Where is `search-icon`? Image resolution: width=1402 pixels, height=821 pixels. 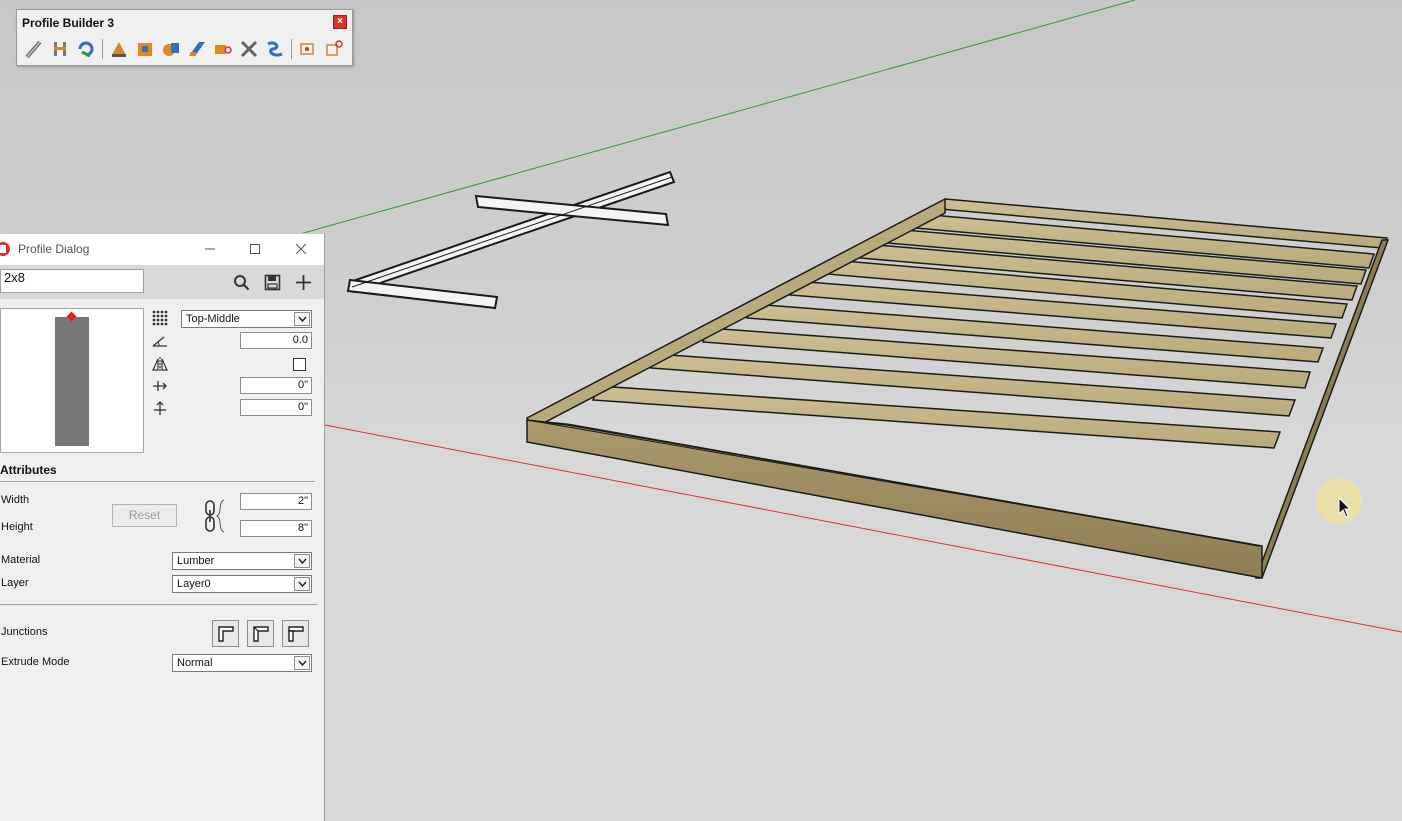 search-icon is located at coordinates (241, 282).